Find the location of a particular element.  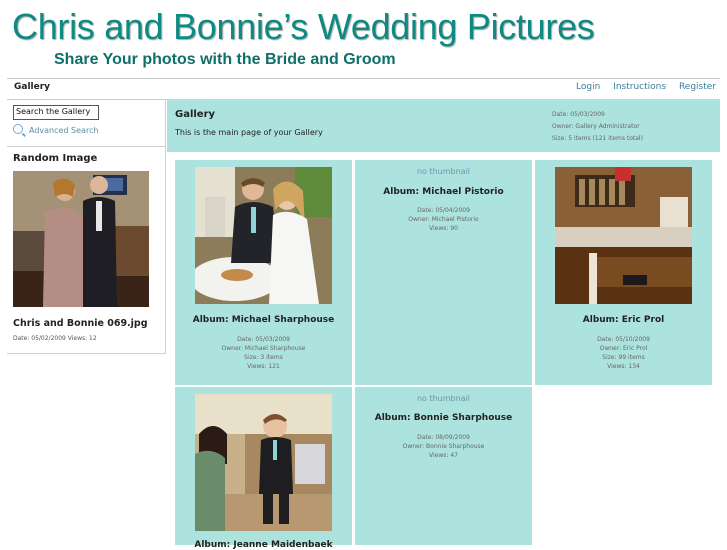

gallery-title: Gallery is located at coordinates (195, 114).